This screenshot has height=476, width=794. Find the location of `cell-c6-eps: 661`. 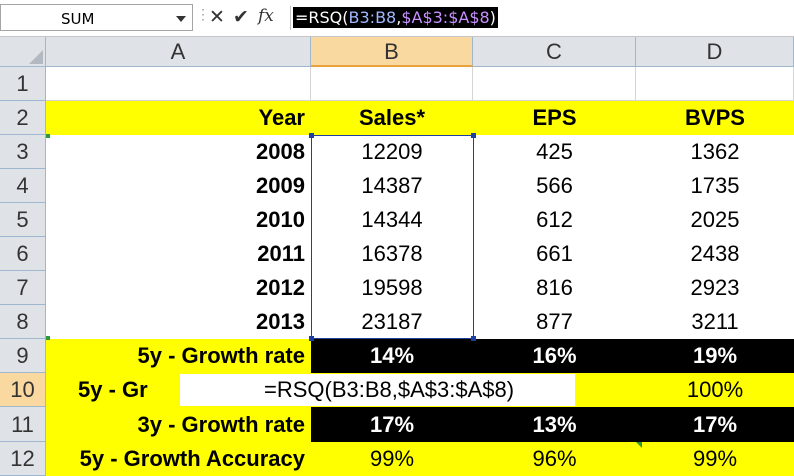

cell-c6-eps: 661 is located at coordinates (554, 254).